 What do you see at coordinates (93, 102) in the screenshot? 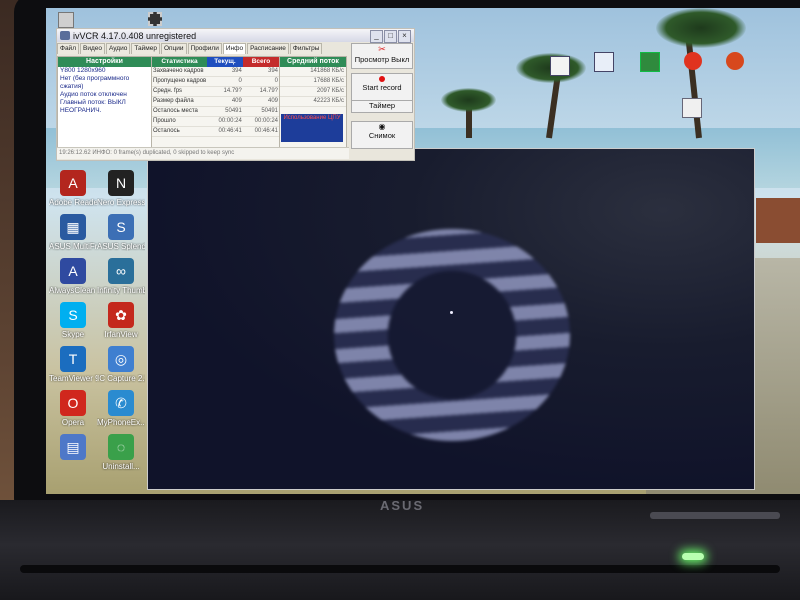
I see `settings-line: Главный поток: ВЫКЛ` at bounding box center [93, 102].